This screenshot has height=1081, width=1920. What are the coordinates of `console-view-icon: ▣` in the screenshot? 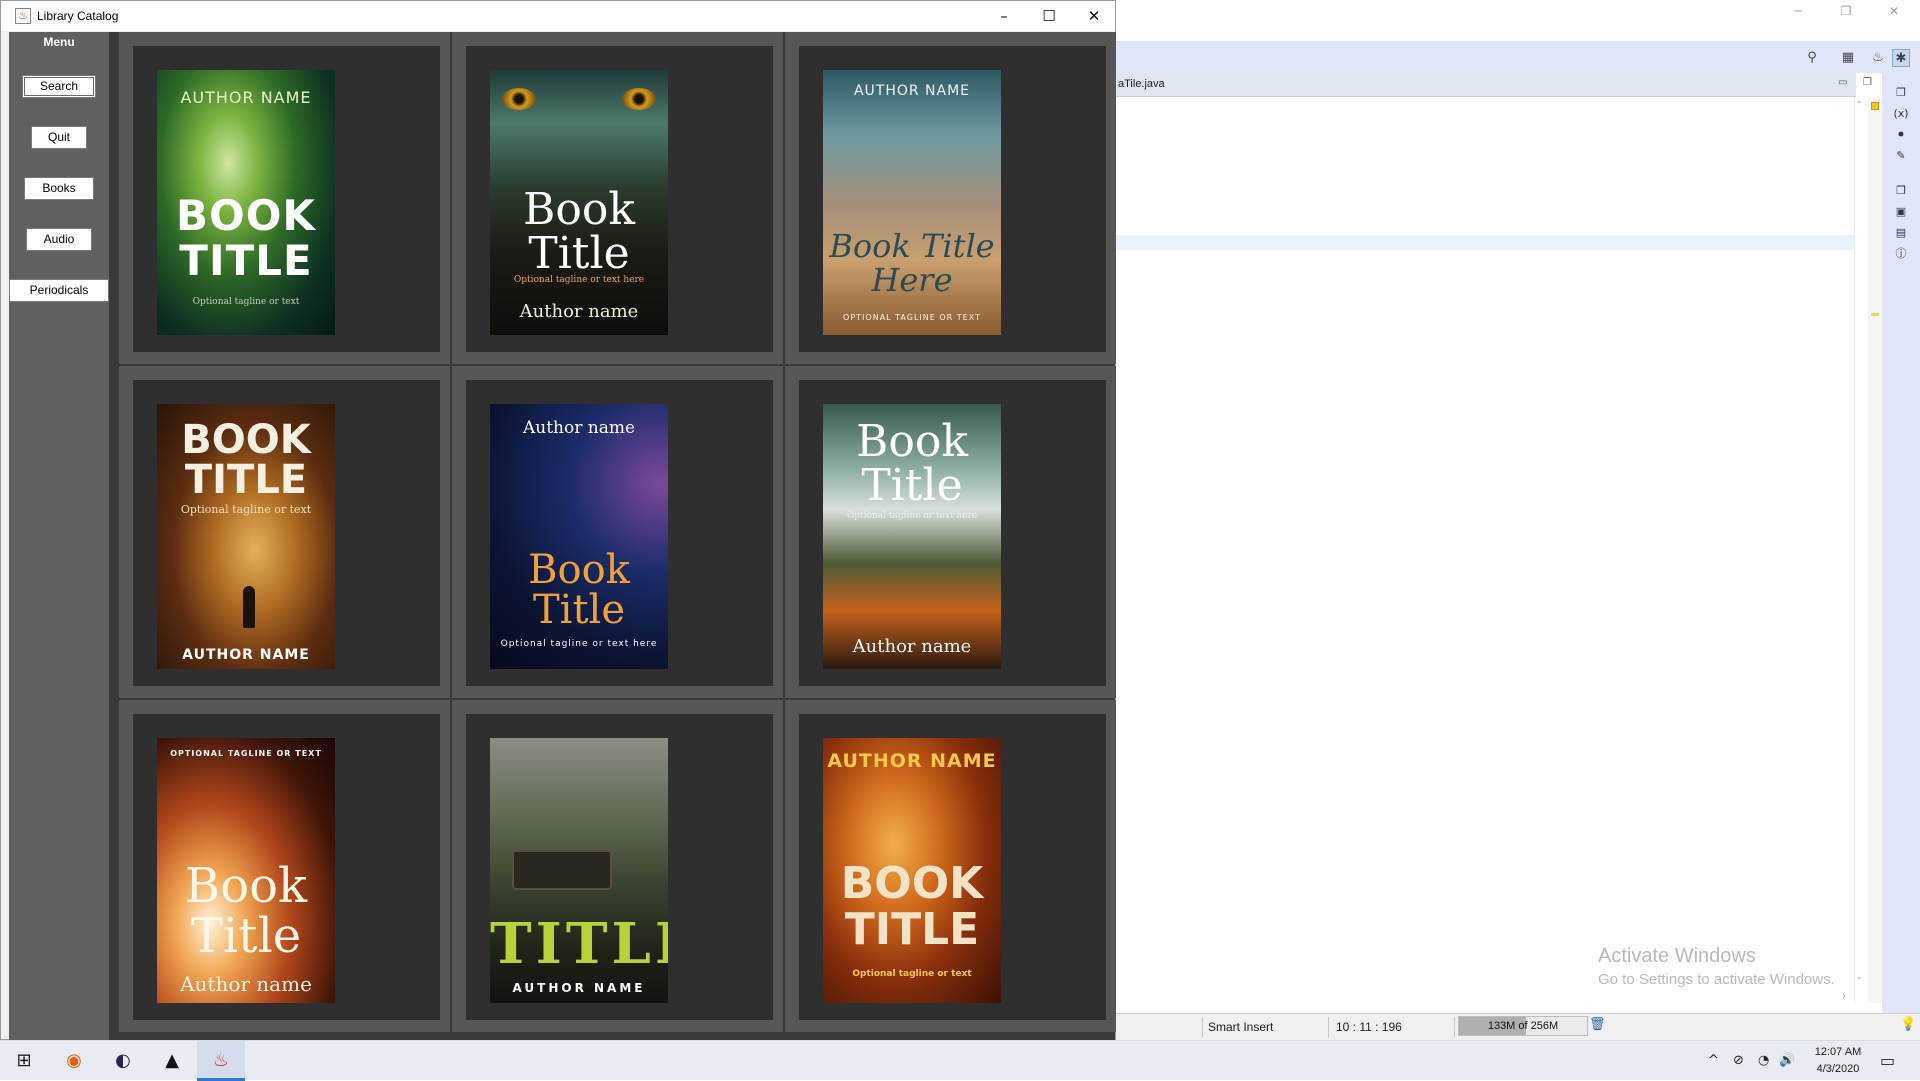 It's located at (1901, 212).